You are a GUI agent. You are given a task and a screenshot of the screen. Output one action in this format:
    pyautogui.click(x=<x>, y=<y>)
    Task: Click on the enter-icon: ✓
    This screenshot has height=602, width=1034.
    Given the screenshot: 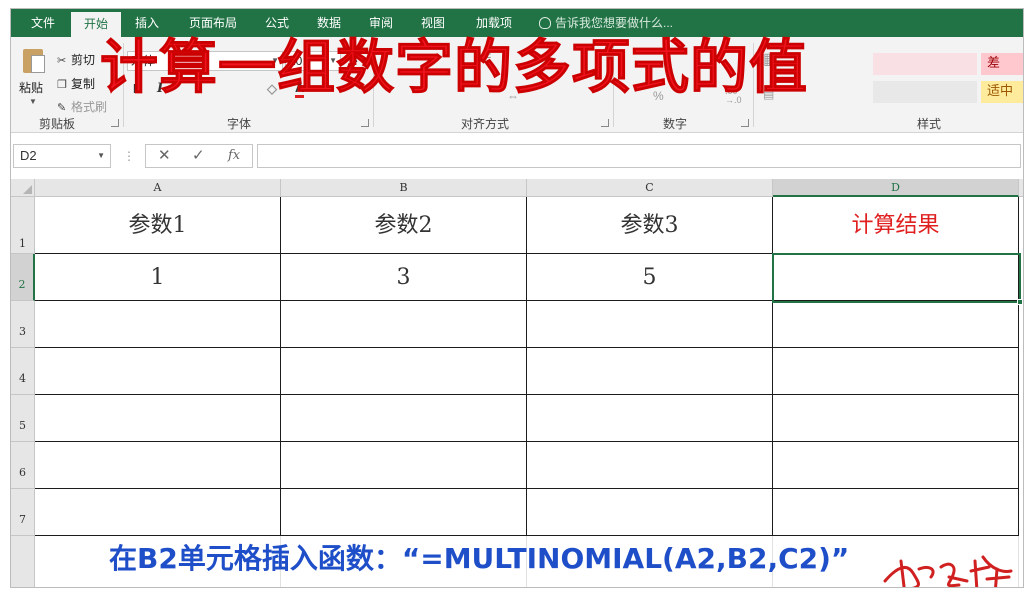 What is the action you would take?
    pyautogui.click(x=198, y=156)
    